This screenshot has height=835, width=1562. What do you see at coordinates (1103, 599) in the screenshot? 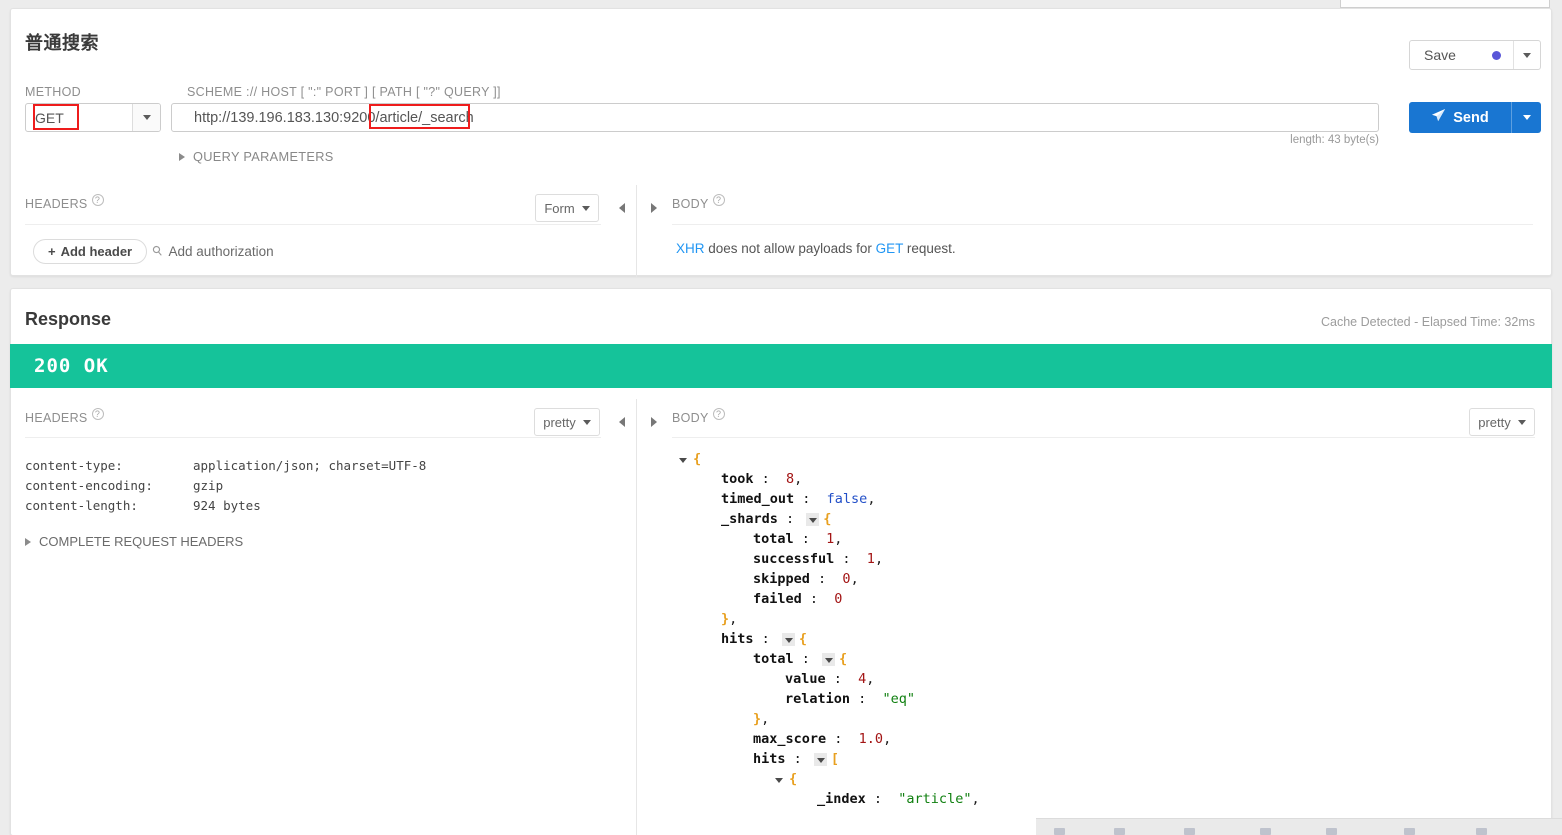
I see `json-line: failed : 0` at bounding box center [1103, 599].